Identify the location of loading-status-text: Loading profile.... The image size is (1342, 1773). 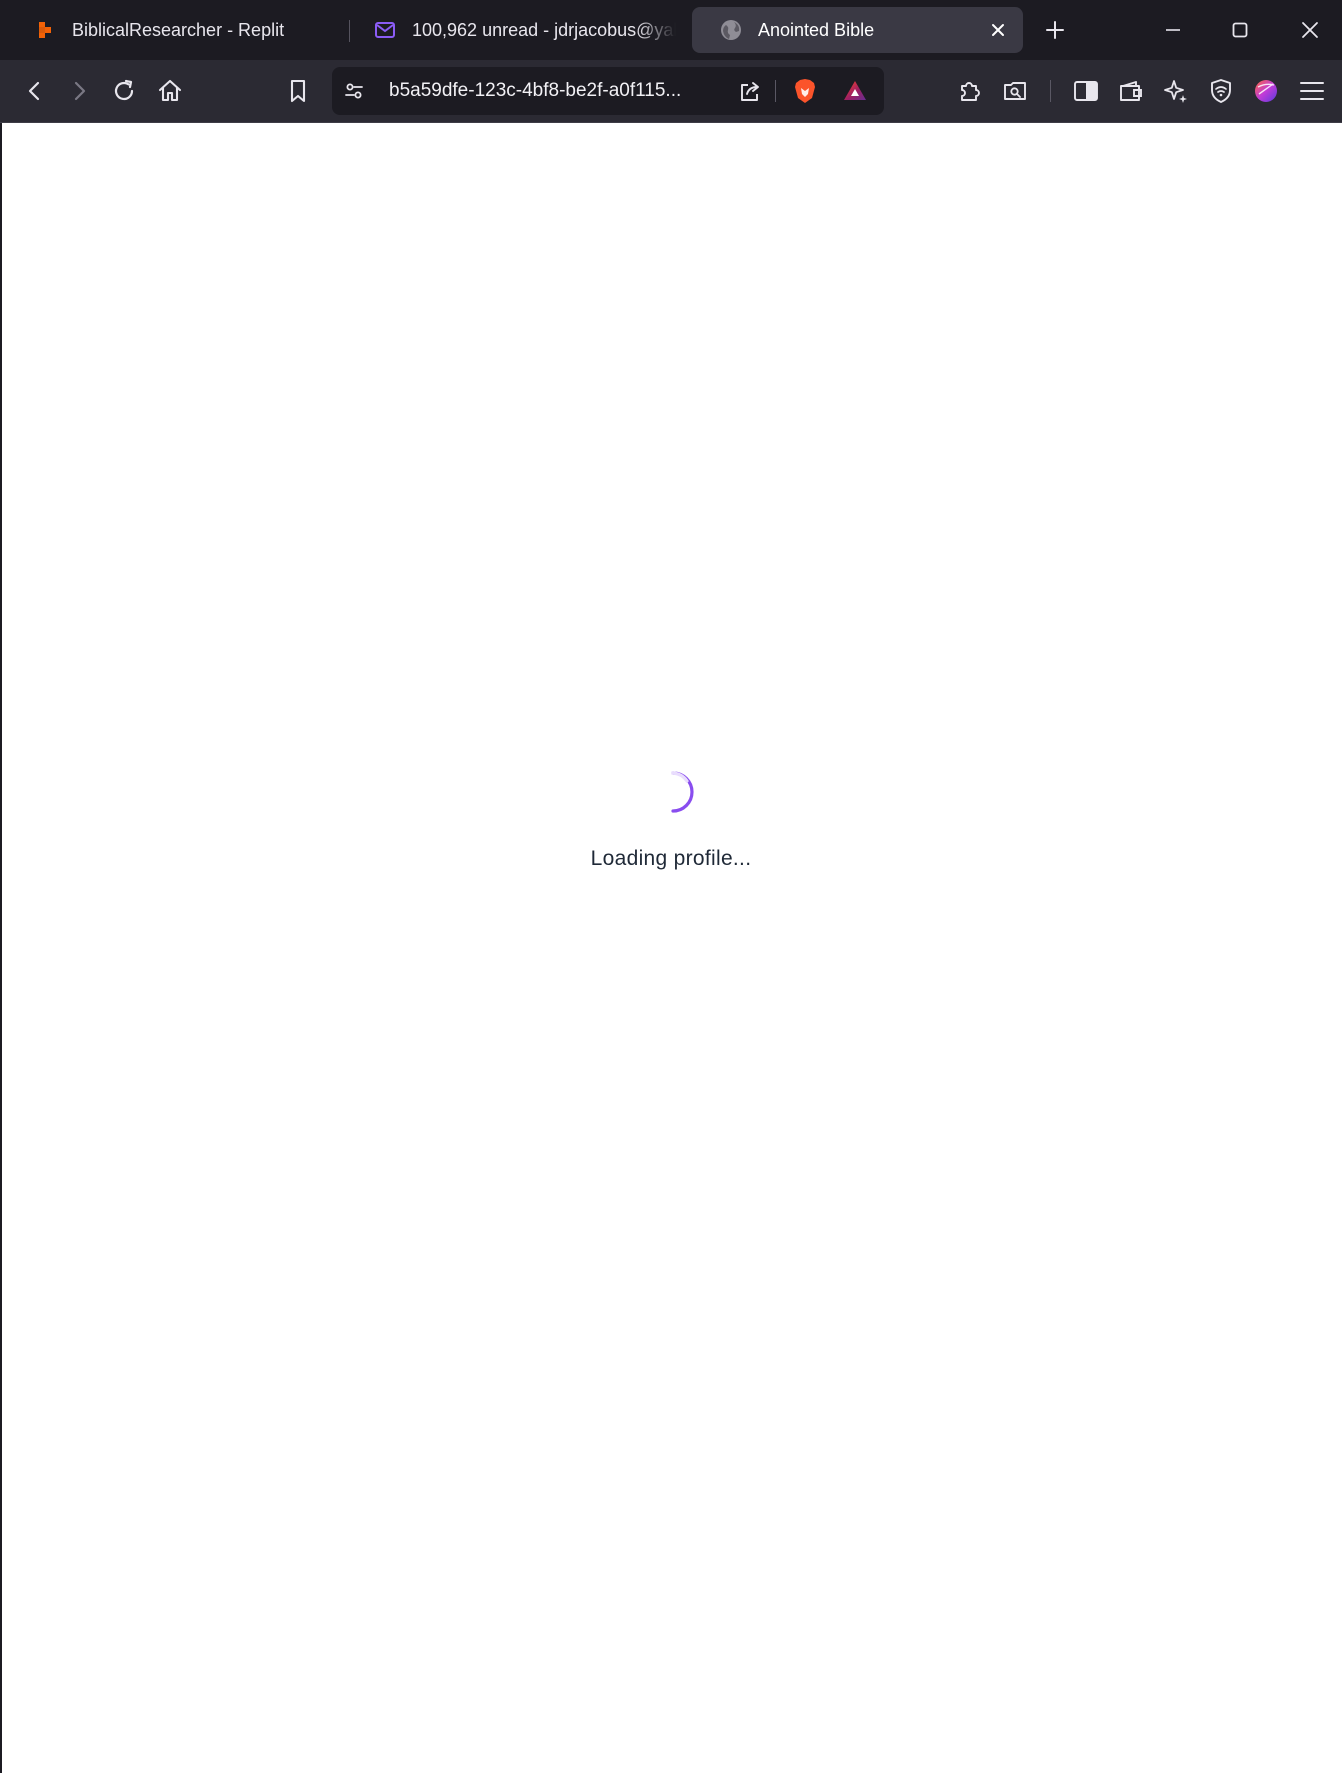
(671, 858).